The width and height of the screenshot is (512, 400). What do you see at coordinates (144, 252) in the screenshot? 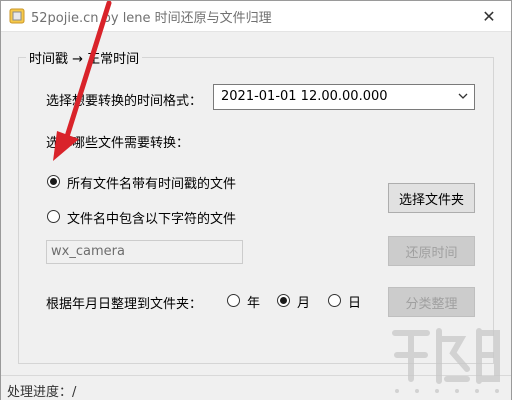
I see `filter-input: wx_camera` at bounding box center [144, 252].